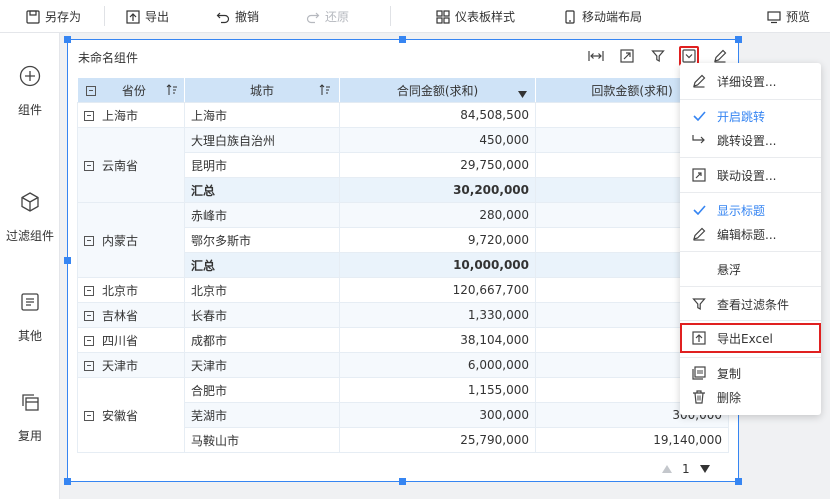 The width and height of the screenshot is (830, 499). What do you see at coordinates (131, 315) in the screenshot?
I see `province-cell: 吉林省` at bounding box center [131, 315].